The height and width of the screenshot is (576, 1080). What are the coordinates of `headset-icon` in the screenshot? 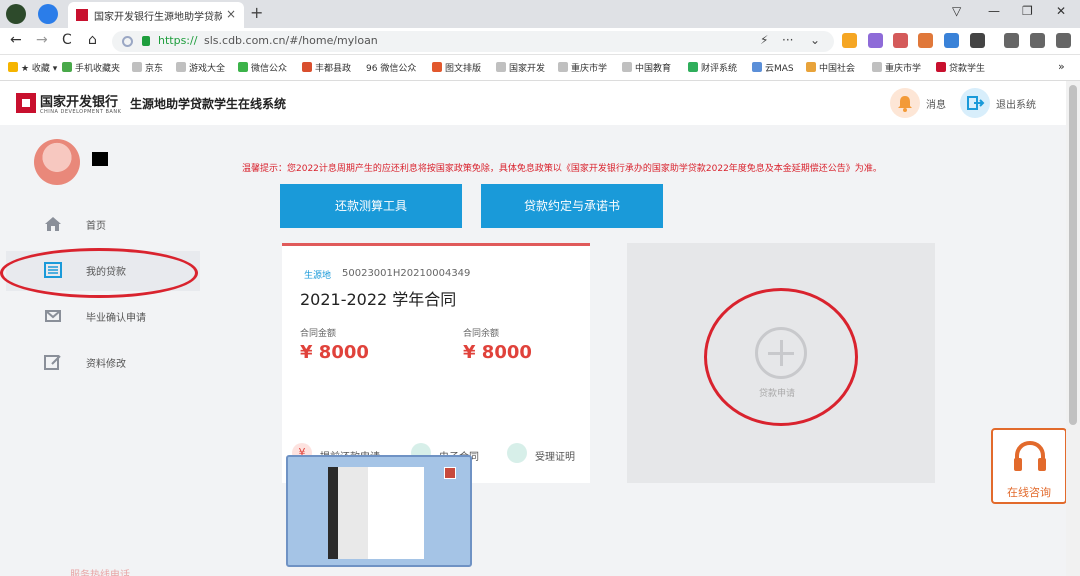 It's located at (1030, 455).